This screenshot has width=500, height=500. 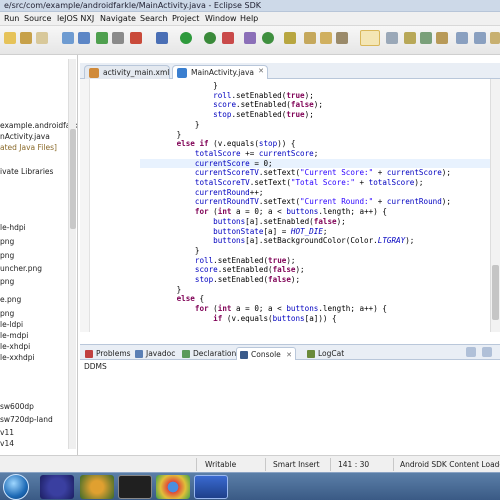 What do you see at coordinates (26, 420) in the screenshot?
I see `tree-item: sw720dp-land` at bounding box center [26, 420].